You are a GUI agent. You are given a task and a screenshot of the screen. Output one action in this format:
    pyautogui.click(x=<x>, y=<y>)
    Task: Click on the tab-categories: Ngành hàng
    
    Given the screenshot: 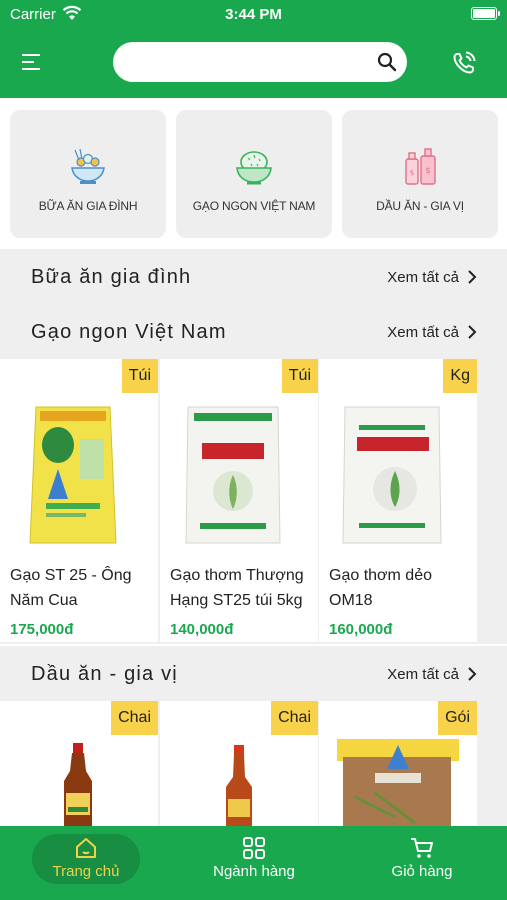 What is the action you would take?
    pyautogui.click(x=254, y=863)
    